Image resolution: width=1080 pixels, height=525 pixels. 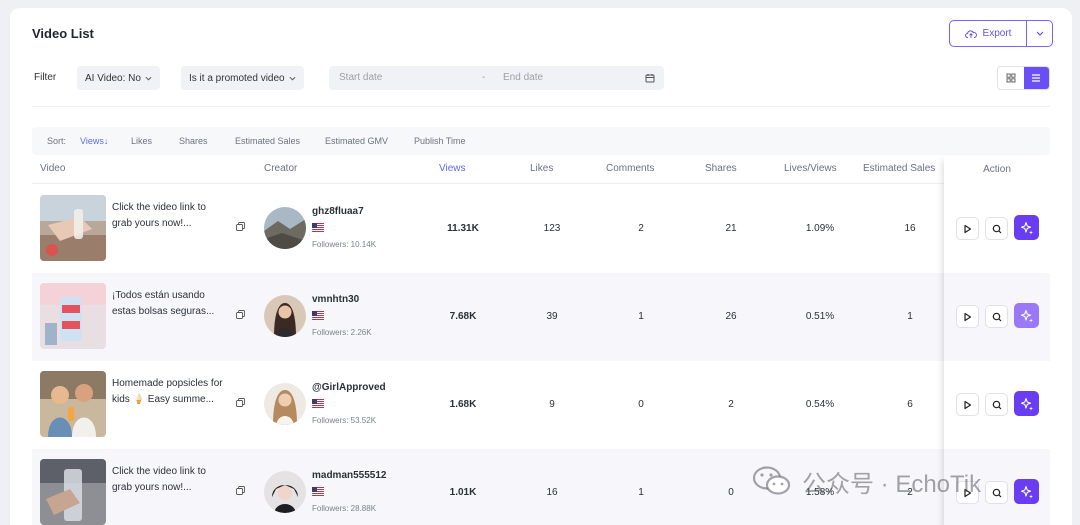 I want to click on watermark-text: 公众号 · EchoTik, so click(x=892, y=484).